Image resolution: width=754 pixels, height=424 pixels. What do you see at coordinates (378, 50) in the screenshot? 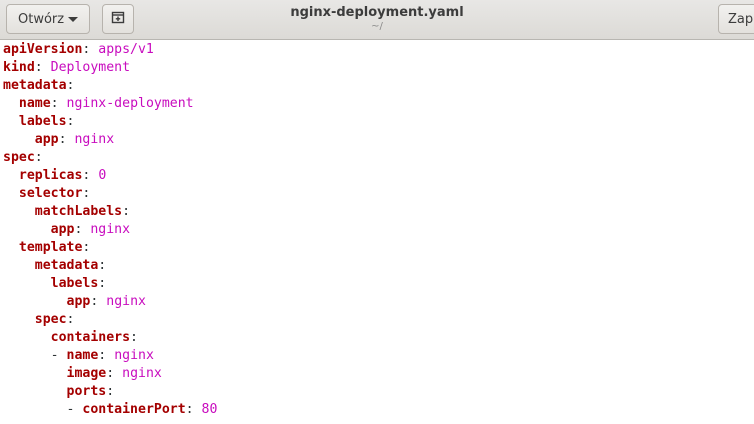
I see `code-line: apiVersion: apps/v1` at bounding box center [378, 50].